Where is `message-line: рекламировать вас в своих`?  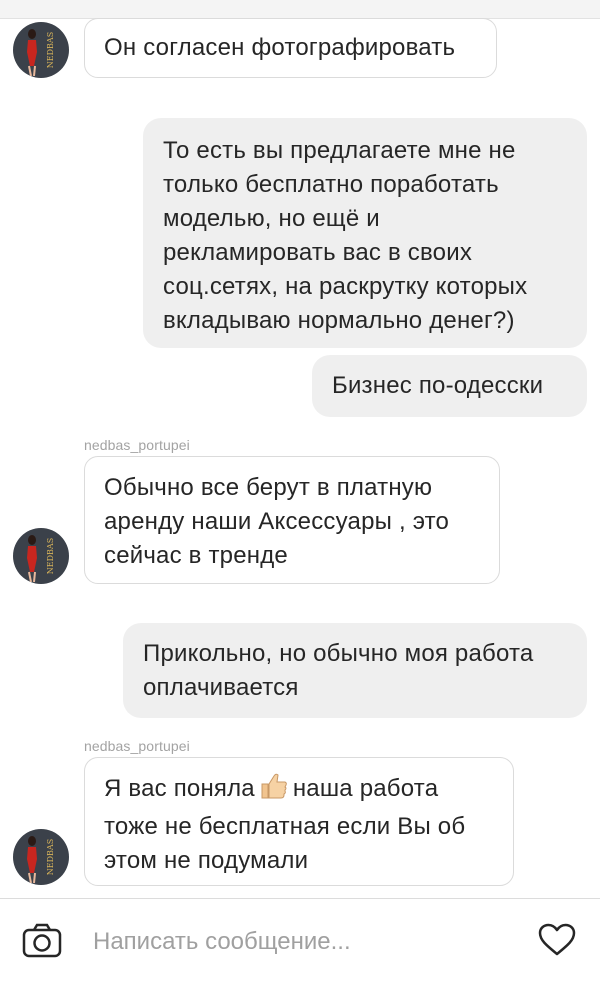 message-line: рекламировать вас в своих is located at coordinates (318, 252).